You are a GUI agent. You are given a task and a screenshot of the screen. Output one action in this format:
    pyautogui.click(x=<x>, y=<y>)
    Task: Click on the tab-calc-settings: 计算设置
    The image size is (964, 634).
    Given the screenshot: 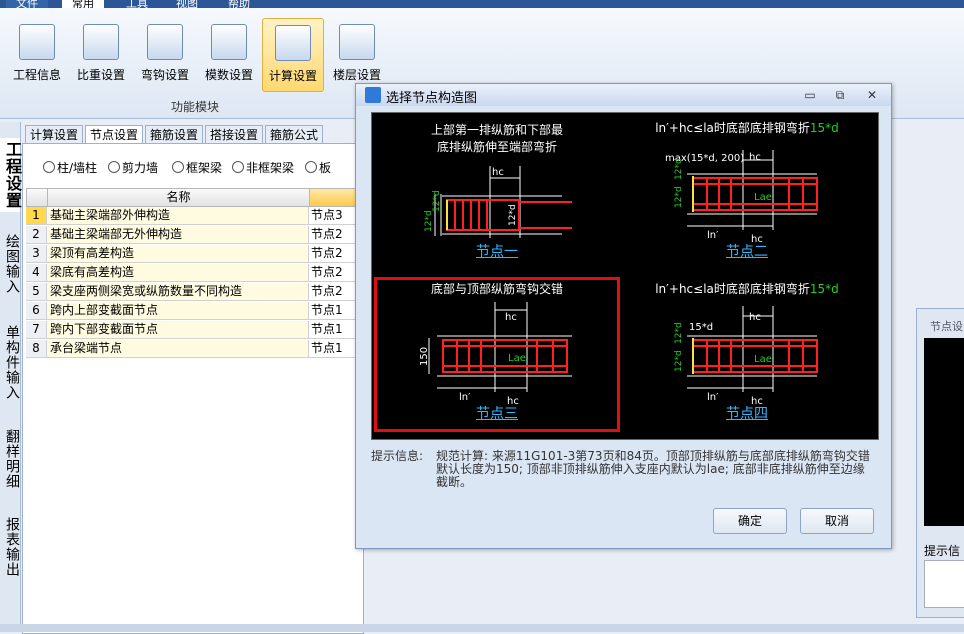 What is the action you would take?
    pyautogui.click(x=54, y=135)
    